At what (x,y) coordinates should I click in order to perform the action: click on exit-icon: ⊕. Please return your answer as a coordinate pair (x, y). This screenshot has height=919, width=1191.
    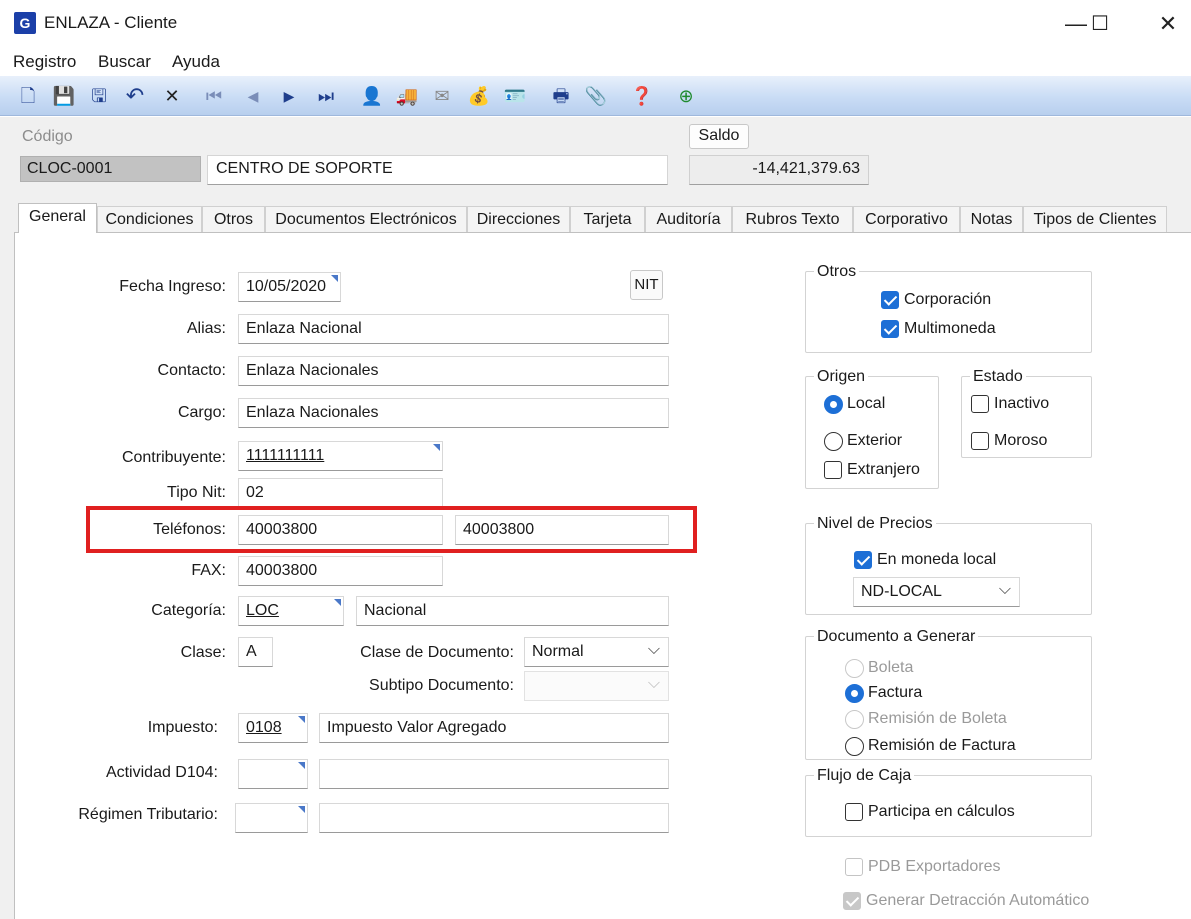
    Looking at the image, I should click on (686, 96).